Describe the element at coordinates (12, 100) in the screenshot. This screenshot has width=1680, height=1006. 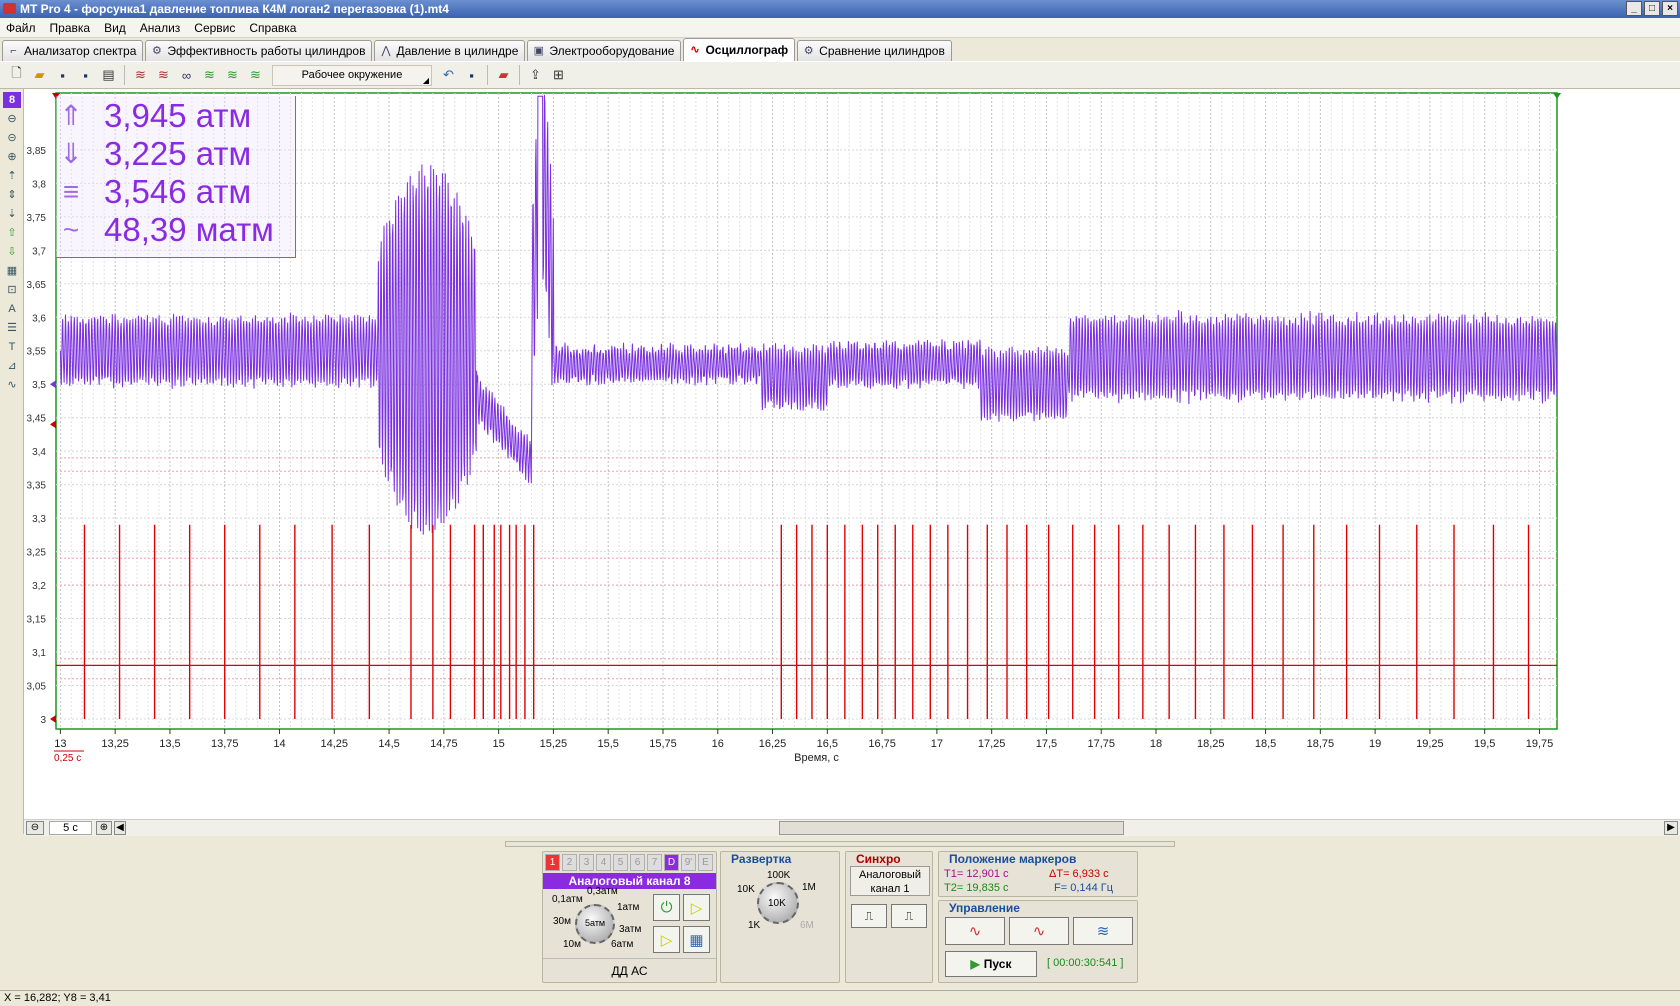
I see `active-channel-badge: 8` at that location.